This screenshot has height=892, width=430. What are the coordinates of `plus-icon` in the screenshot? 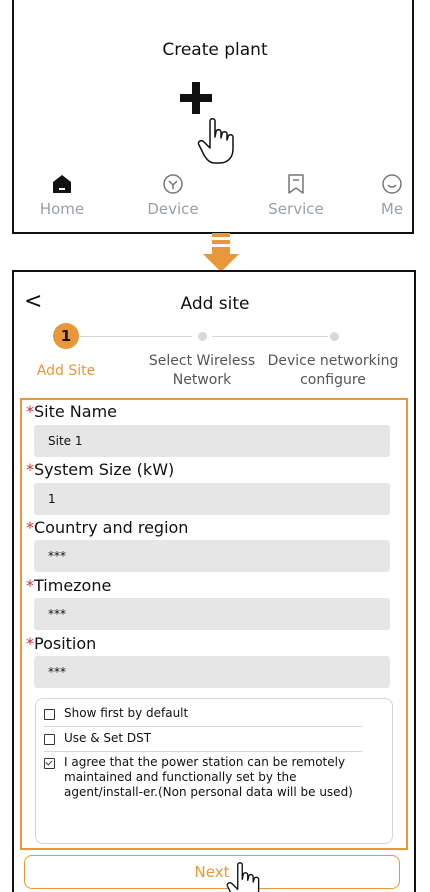 It's located at (196, 98).